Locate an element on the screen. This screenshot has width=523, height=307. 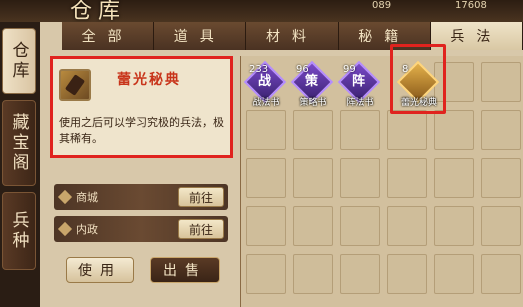
category-tabs: 全部 道具 材料 秘籍 兵法 is located at coordinates (292, 36).